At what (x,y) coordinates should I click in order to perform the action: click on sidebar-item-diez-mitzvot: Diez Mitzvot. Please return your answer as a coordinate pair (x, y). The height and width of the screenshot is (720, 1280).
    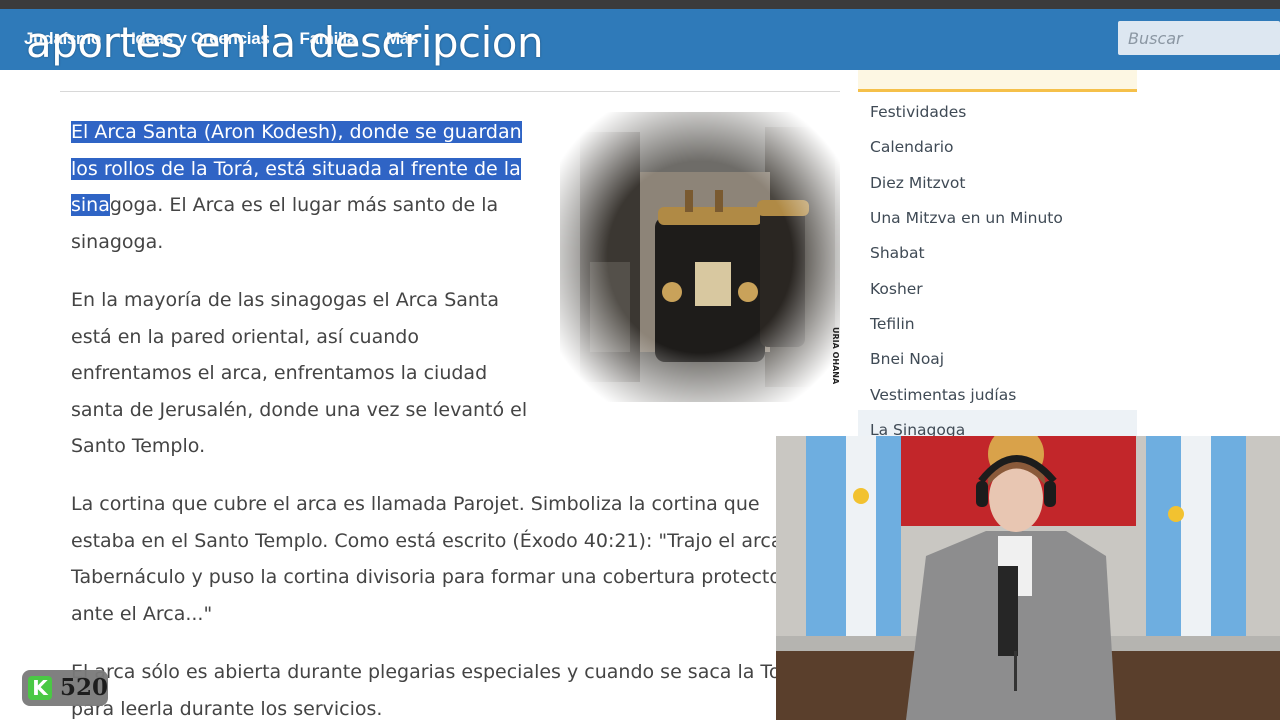
    Looking at the image, I should click on (917, 183).